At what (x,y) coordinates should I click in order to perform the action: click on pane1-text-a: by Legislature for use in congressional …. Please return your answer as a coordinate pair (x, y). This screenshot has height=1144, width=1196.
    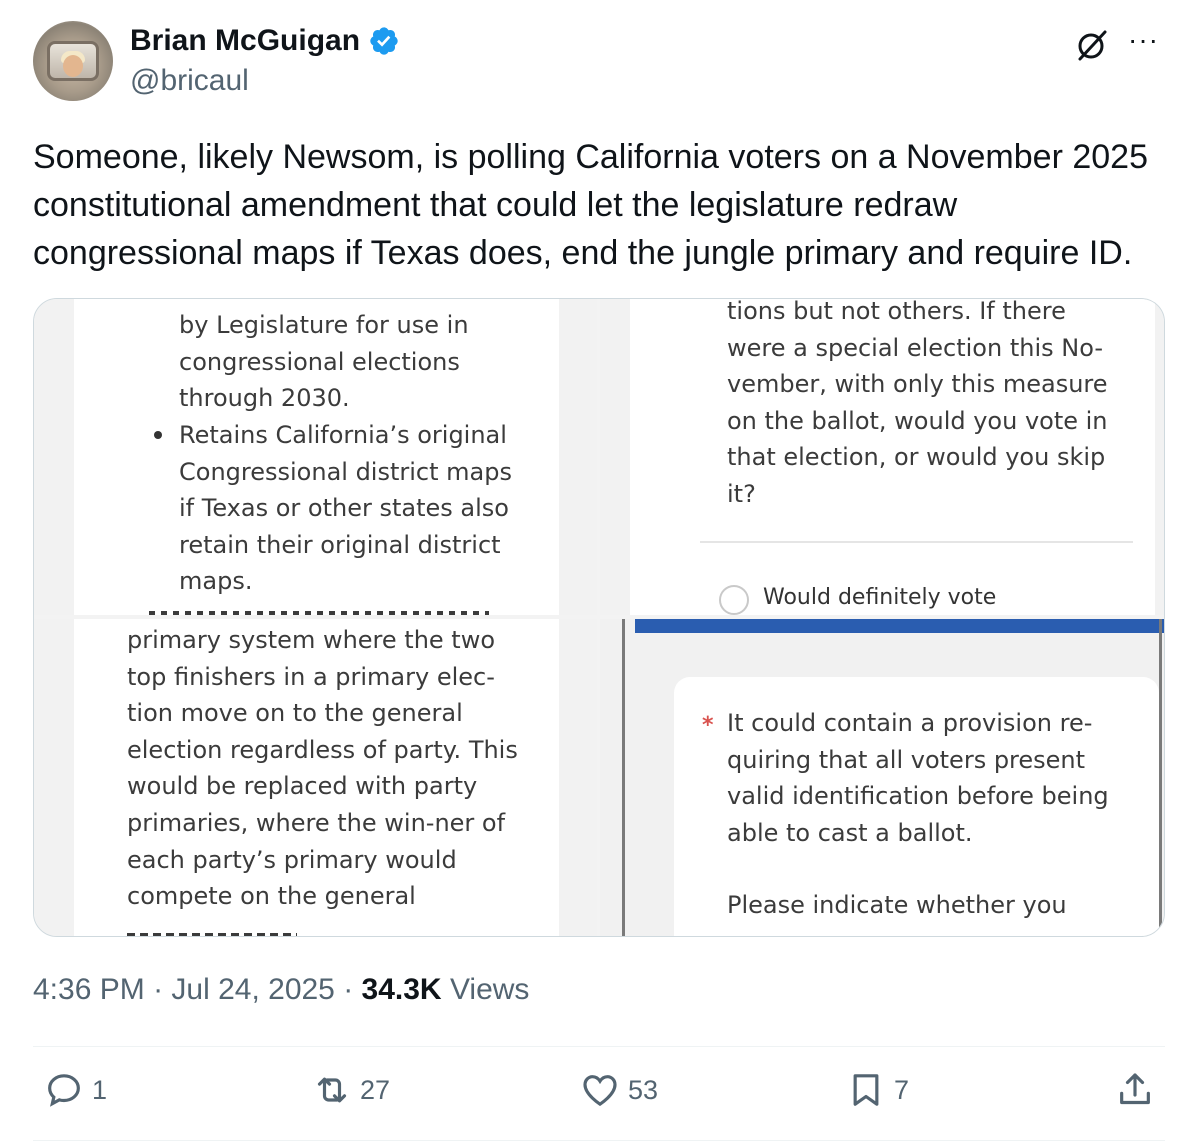
    Looking at the image, I should click on (324, 362).